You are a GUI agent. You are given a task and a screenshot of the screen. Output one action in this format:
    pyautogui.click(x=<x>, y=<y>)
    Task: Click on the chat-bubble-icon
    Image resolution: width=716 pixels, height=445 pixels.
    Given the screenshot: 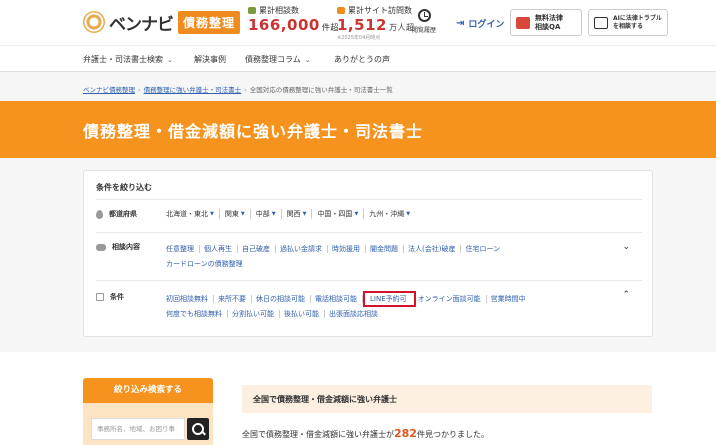 What is the action you would take?
    pyautogui.click(x=101, y=247)
    